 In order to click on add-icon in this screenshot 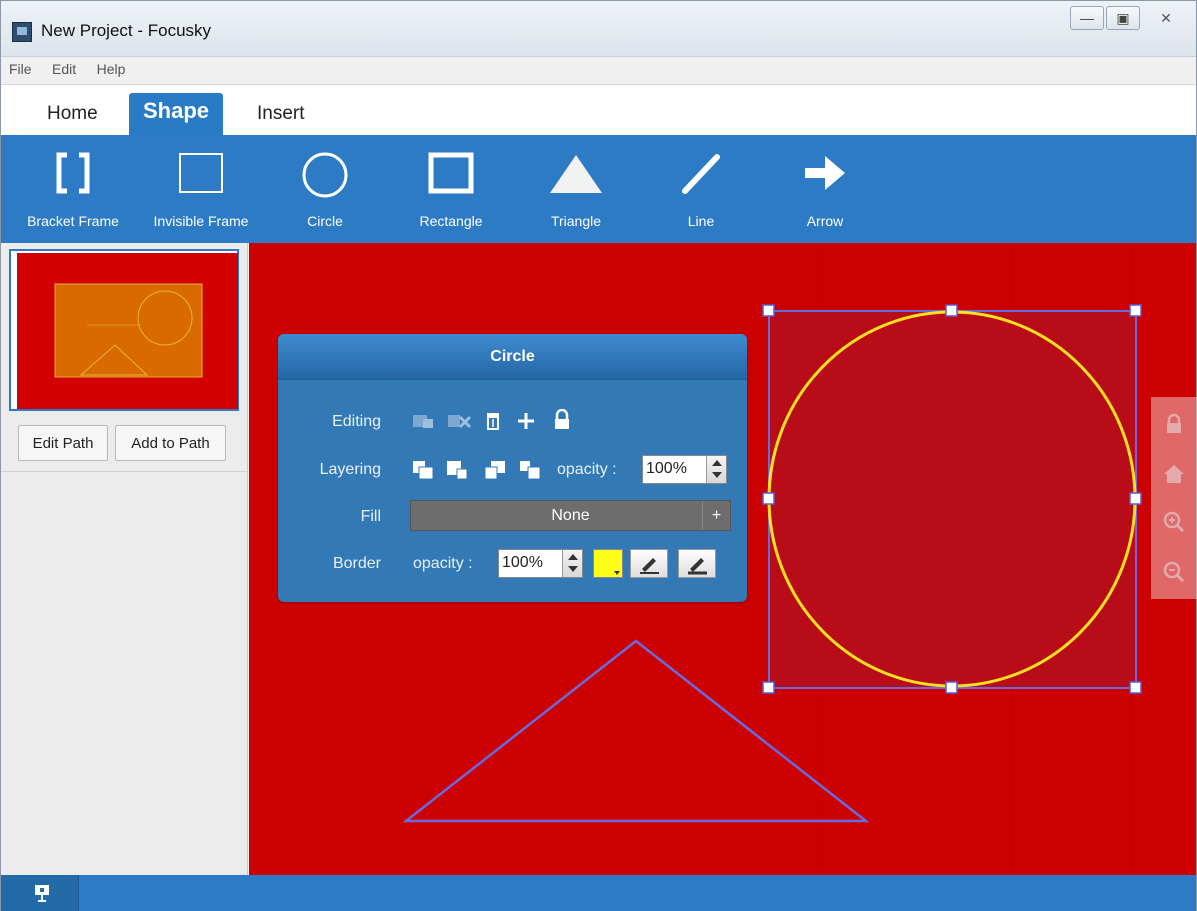, I will do `click(526, 421)`.